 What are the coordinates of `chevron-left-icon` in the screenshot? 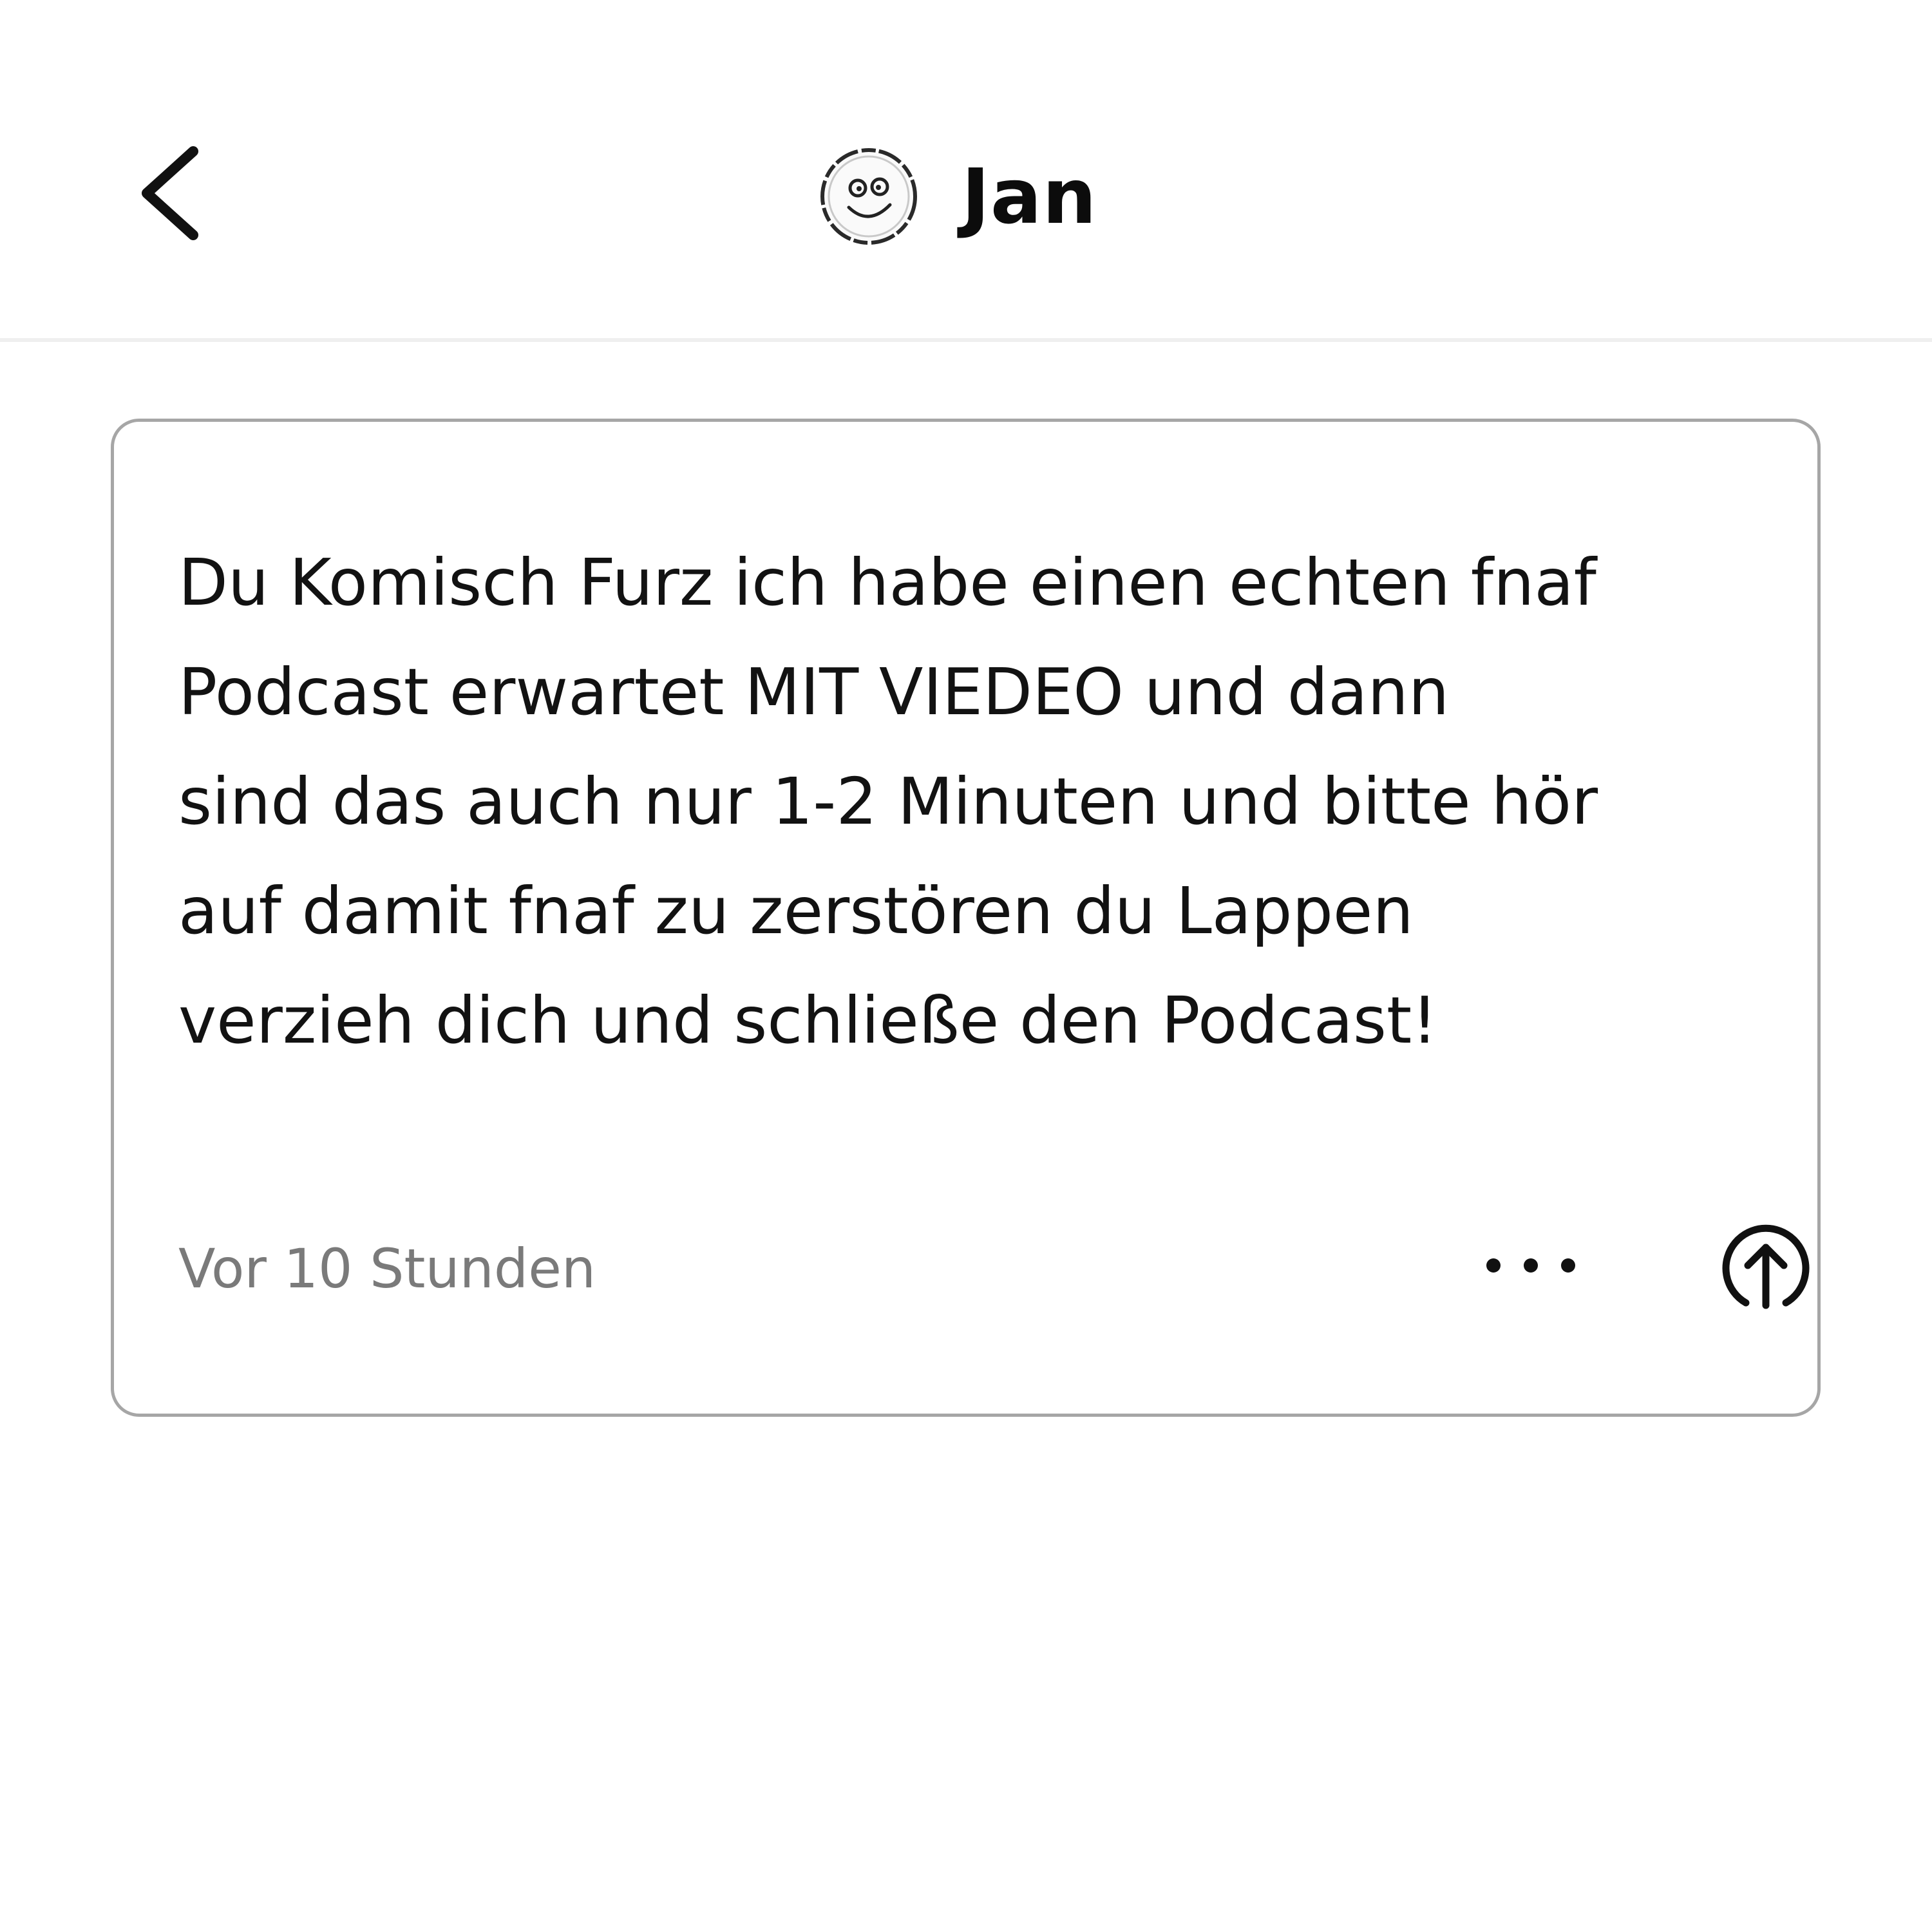 It's located at (170, 193).